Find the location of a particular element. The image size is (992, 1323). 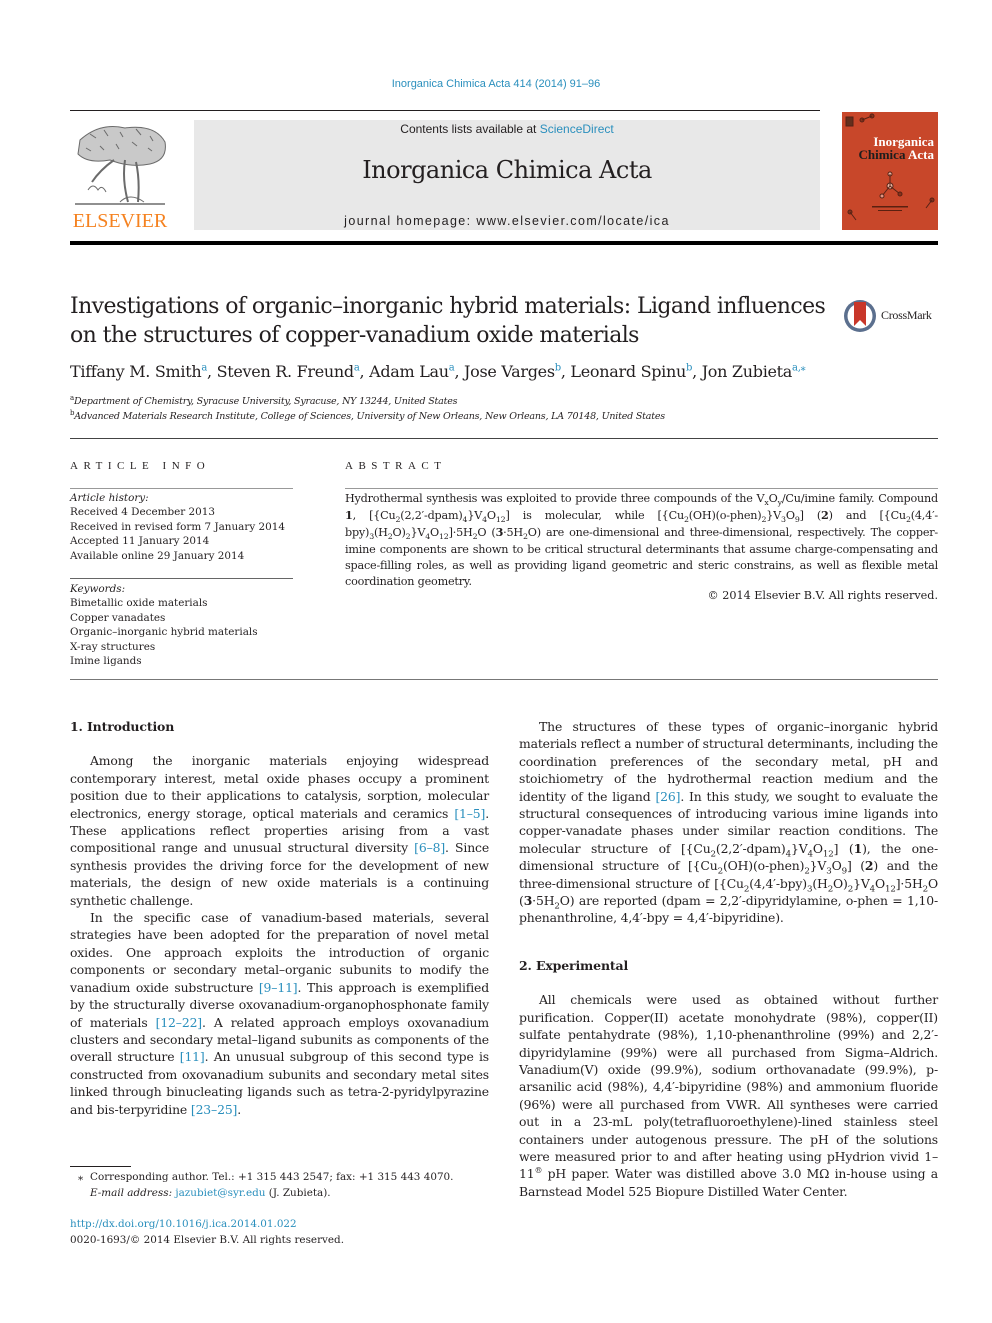

reference-link: [9–11] is located at coordinates (278, 987).